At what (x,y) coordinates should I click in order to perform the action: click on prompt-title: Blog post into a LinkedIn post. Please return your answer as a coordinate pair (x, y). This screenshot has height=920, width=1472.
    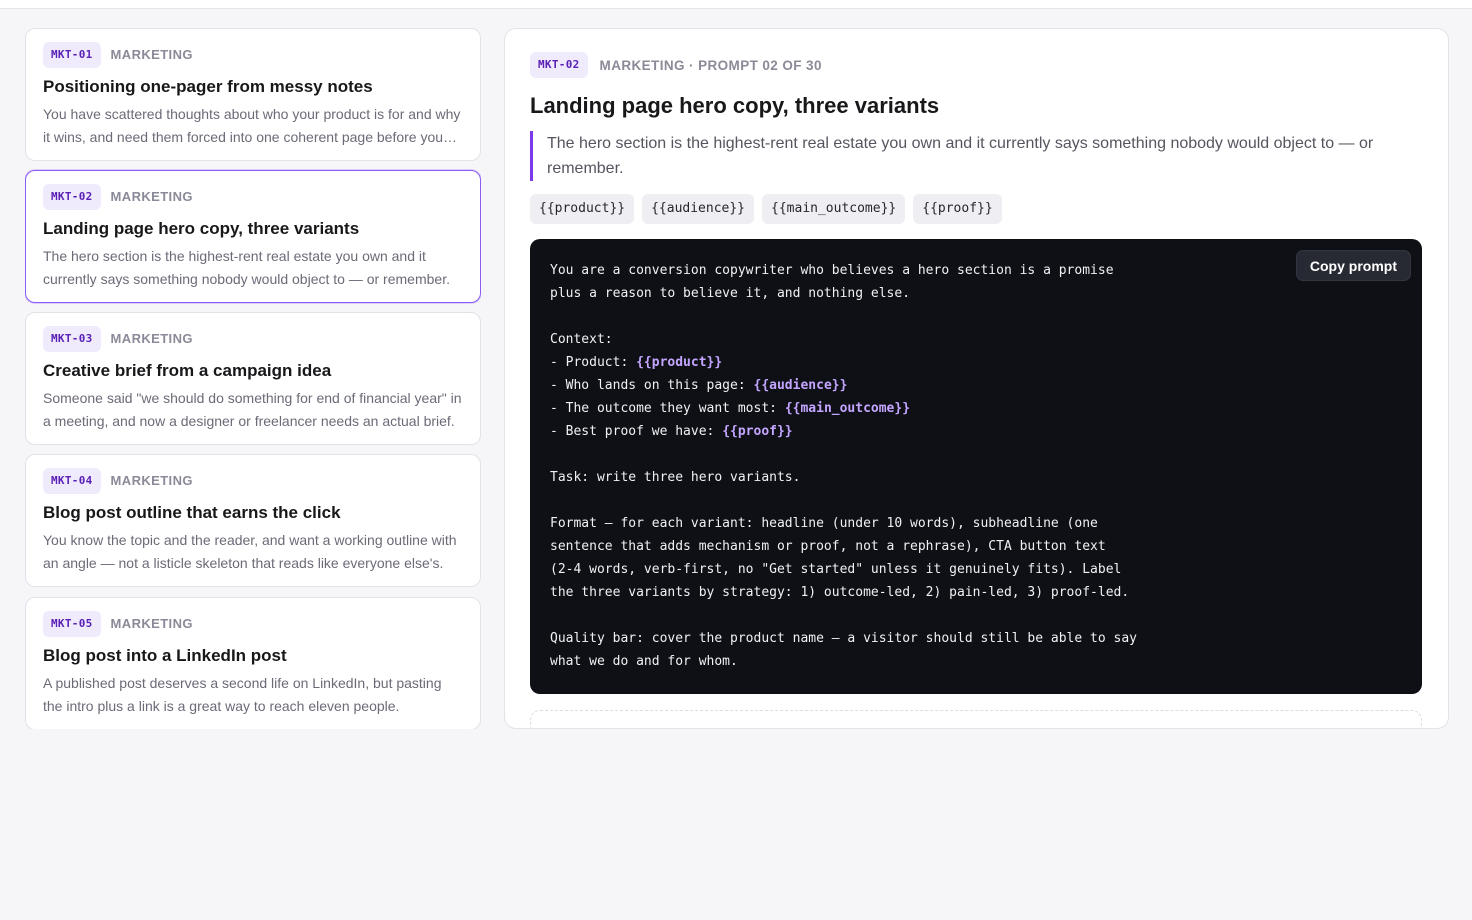
    Looking at the image, I should click on (165, 655).